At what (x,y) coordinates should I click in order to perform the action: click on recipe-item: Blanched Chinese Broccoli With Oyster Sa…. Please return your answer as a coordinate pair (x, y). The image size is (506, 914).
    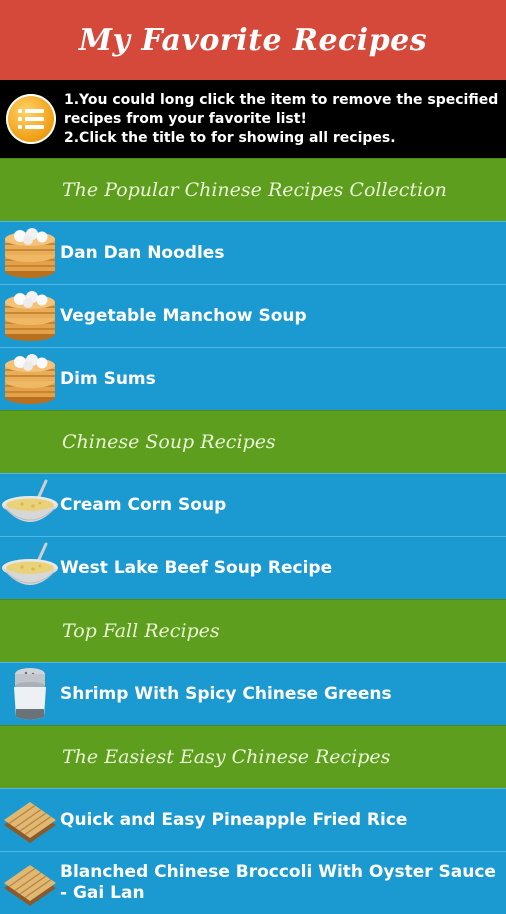
    Looking at the image, I should click on (253, 882).